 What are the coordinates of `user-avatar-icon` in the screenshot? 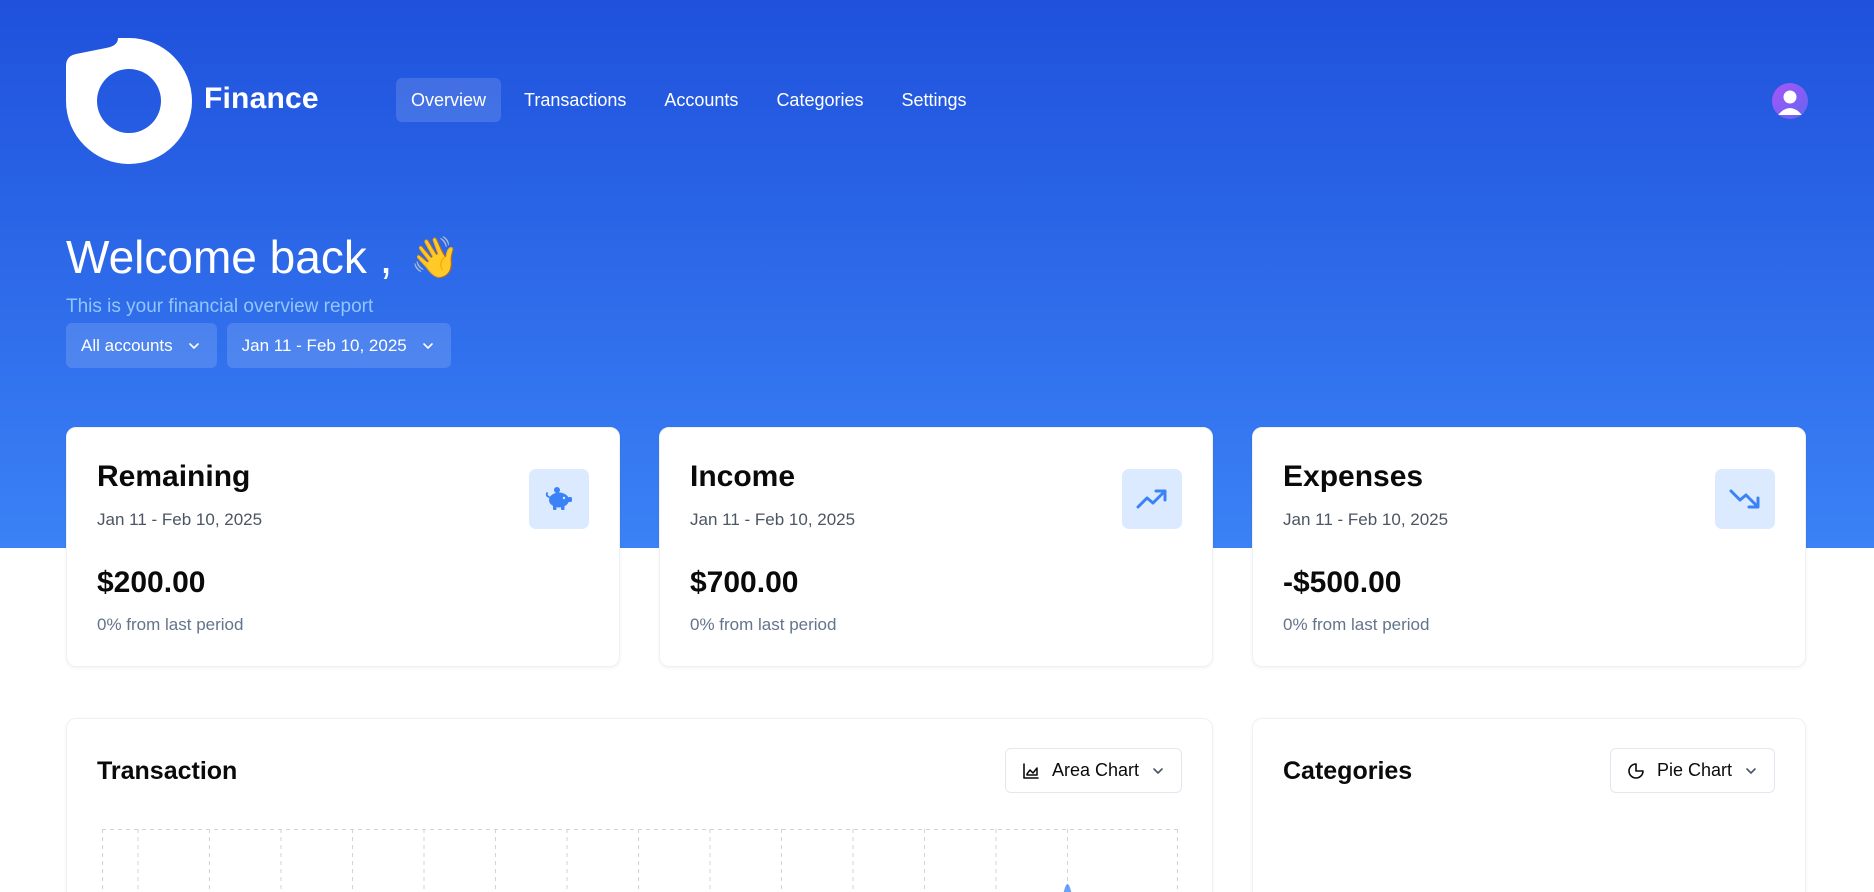 It's located at (1790, 102).